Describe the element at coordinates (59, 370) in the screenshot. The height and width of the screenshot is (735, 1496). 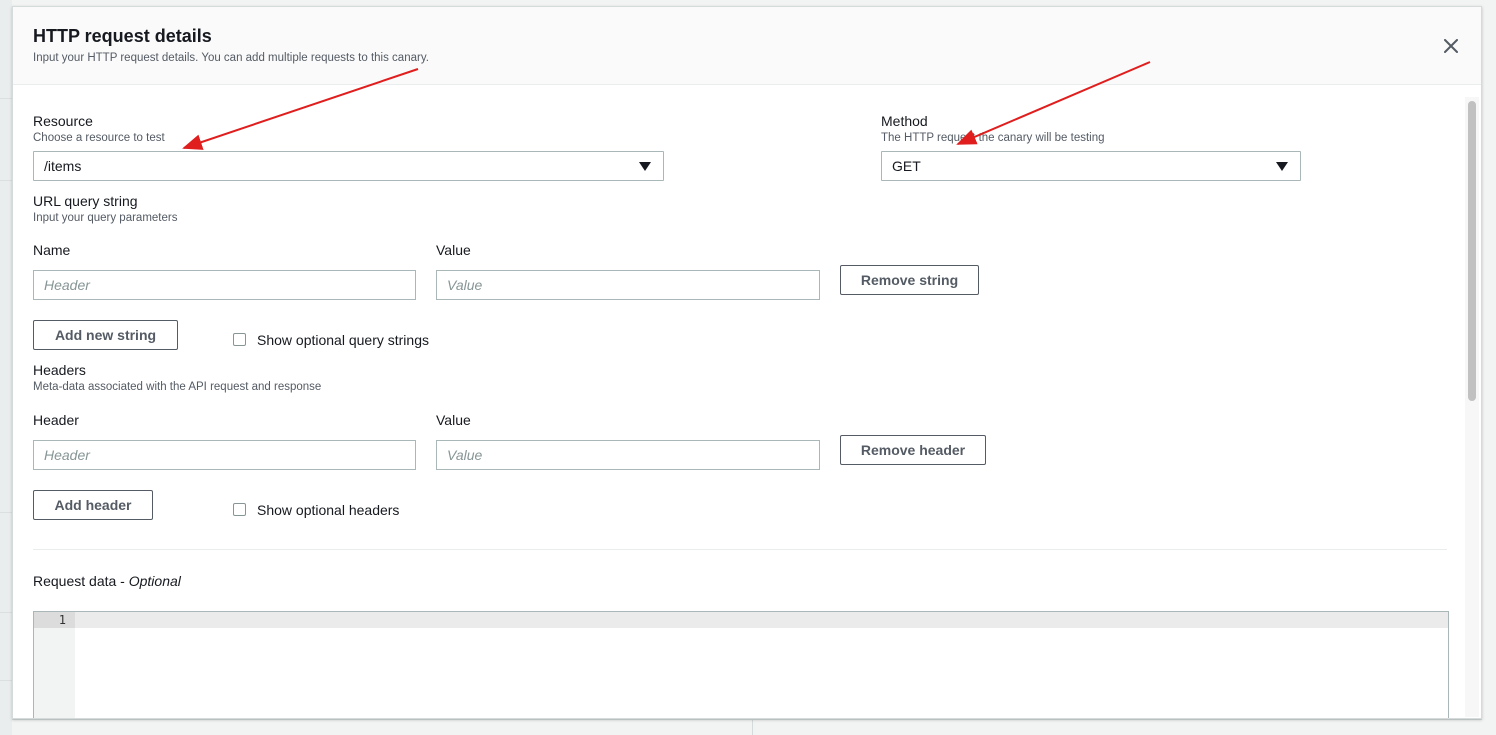
I see `headers-label: Headers` at that location.